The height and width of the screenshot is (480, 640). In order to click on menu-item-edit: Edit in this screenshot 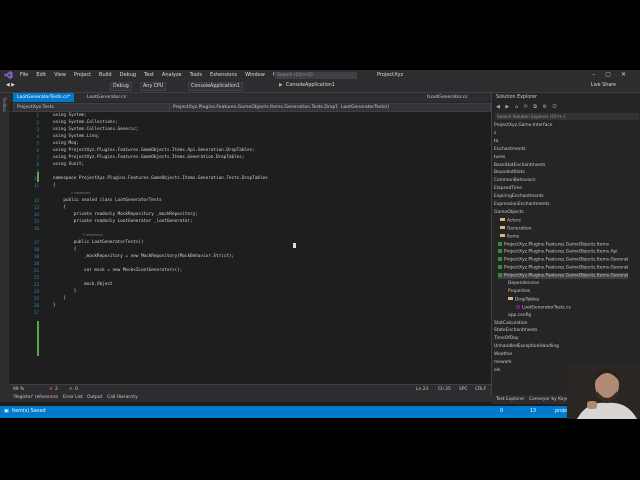, I will do `click(41, 75)`.